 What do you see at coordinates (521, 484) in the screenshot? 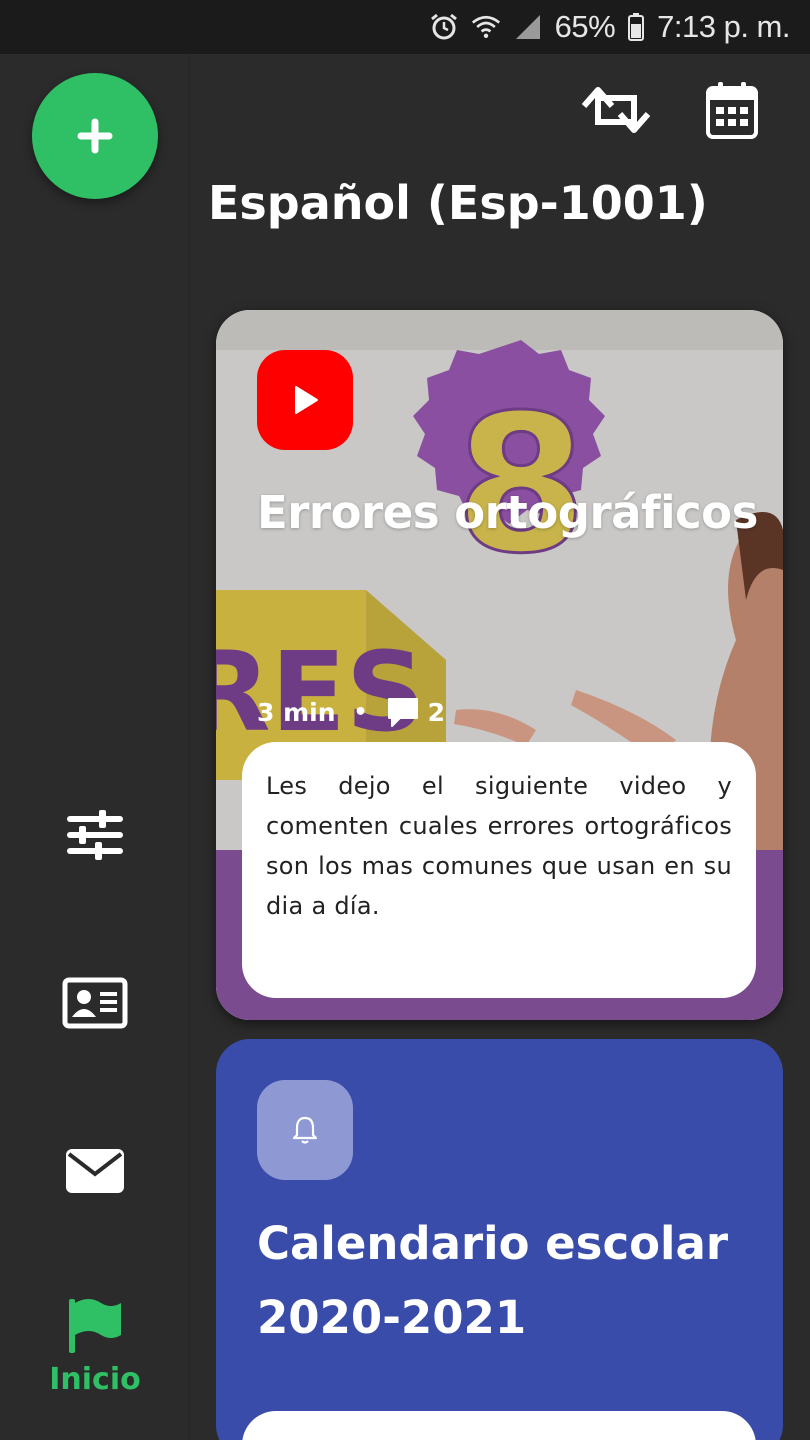
I see `svg-text: 8` at bounding box center [521, 484].